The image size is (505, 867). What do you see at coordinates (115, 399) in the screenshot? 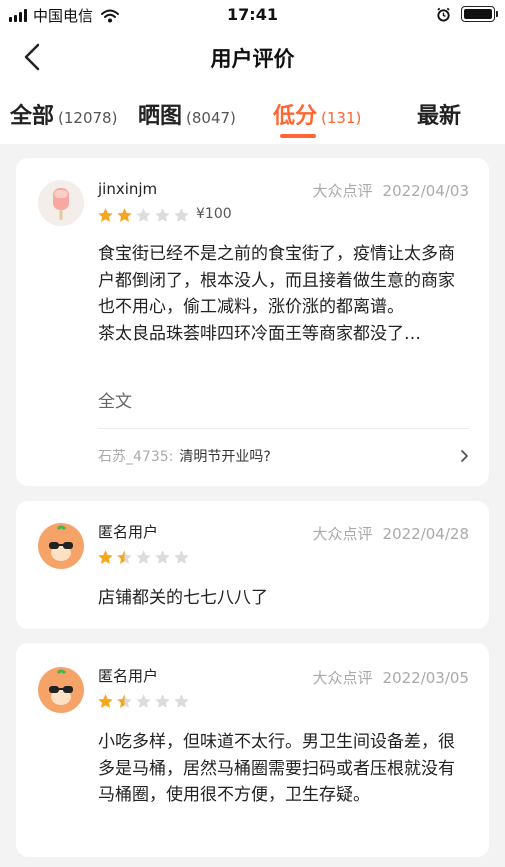
I see `expand-full-text-link: 全文` at bounding box center [115, 399].